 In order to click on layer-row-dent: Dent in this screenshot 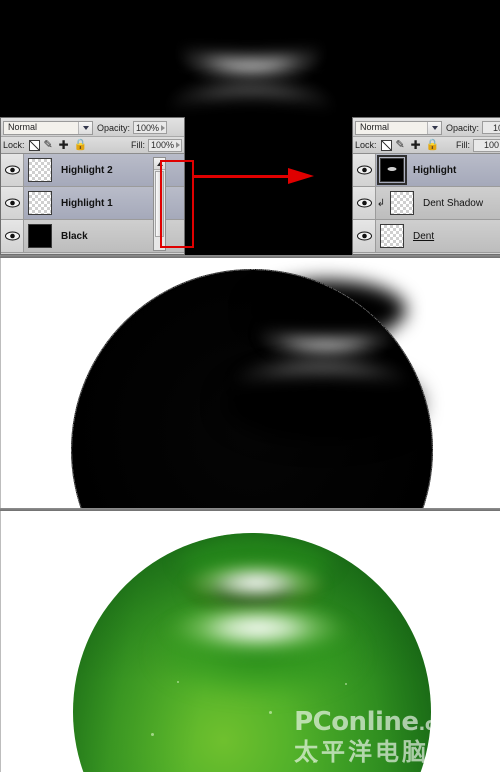, I will do `click(426, 236)`.